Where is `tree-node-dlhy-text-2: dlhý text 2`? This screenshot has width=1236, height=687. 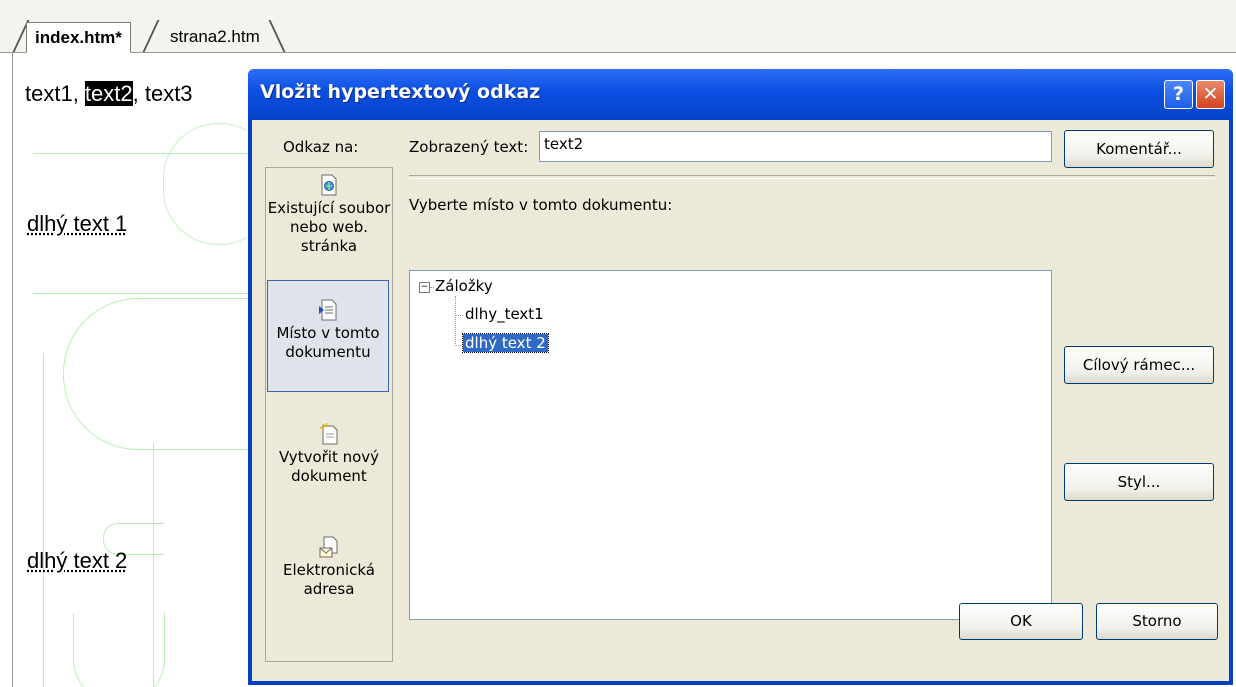
tree-node-dlhy-text-2: dlhý text 2 is located at coordinates (505, 343).